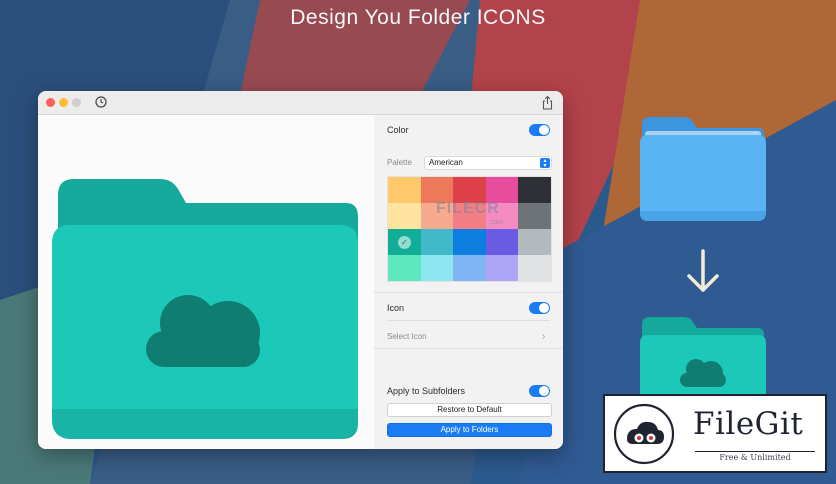  What do you see at coordinates (539, 391) in the screenshot?
I see `apply-subfolders-toggle` at bounding box center [539, 391].